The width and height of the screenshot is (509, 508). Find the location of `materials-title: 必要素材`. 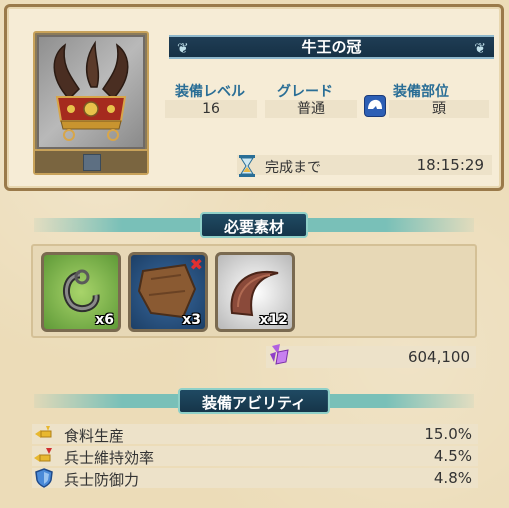

materials-title: 必要素材 is located at coordinates (254, 225).